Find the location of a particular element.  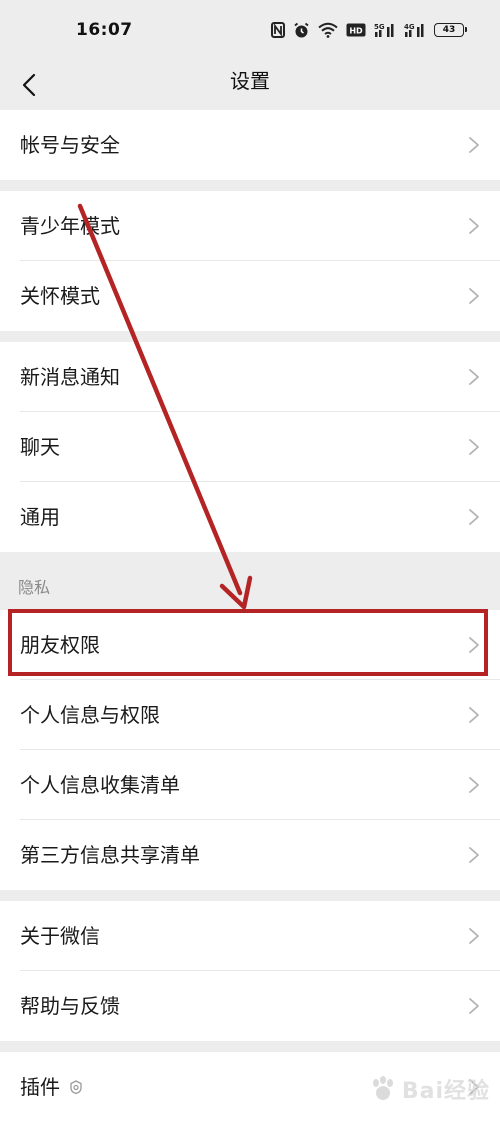

watermark: Bai经验 is located at coordinates (429, 1089).